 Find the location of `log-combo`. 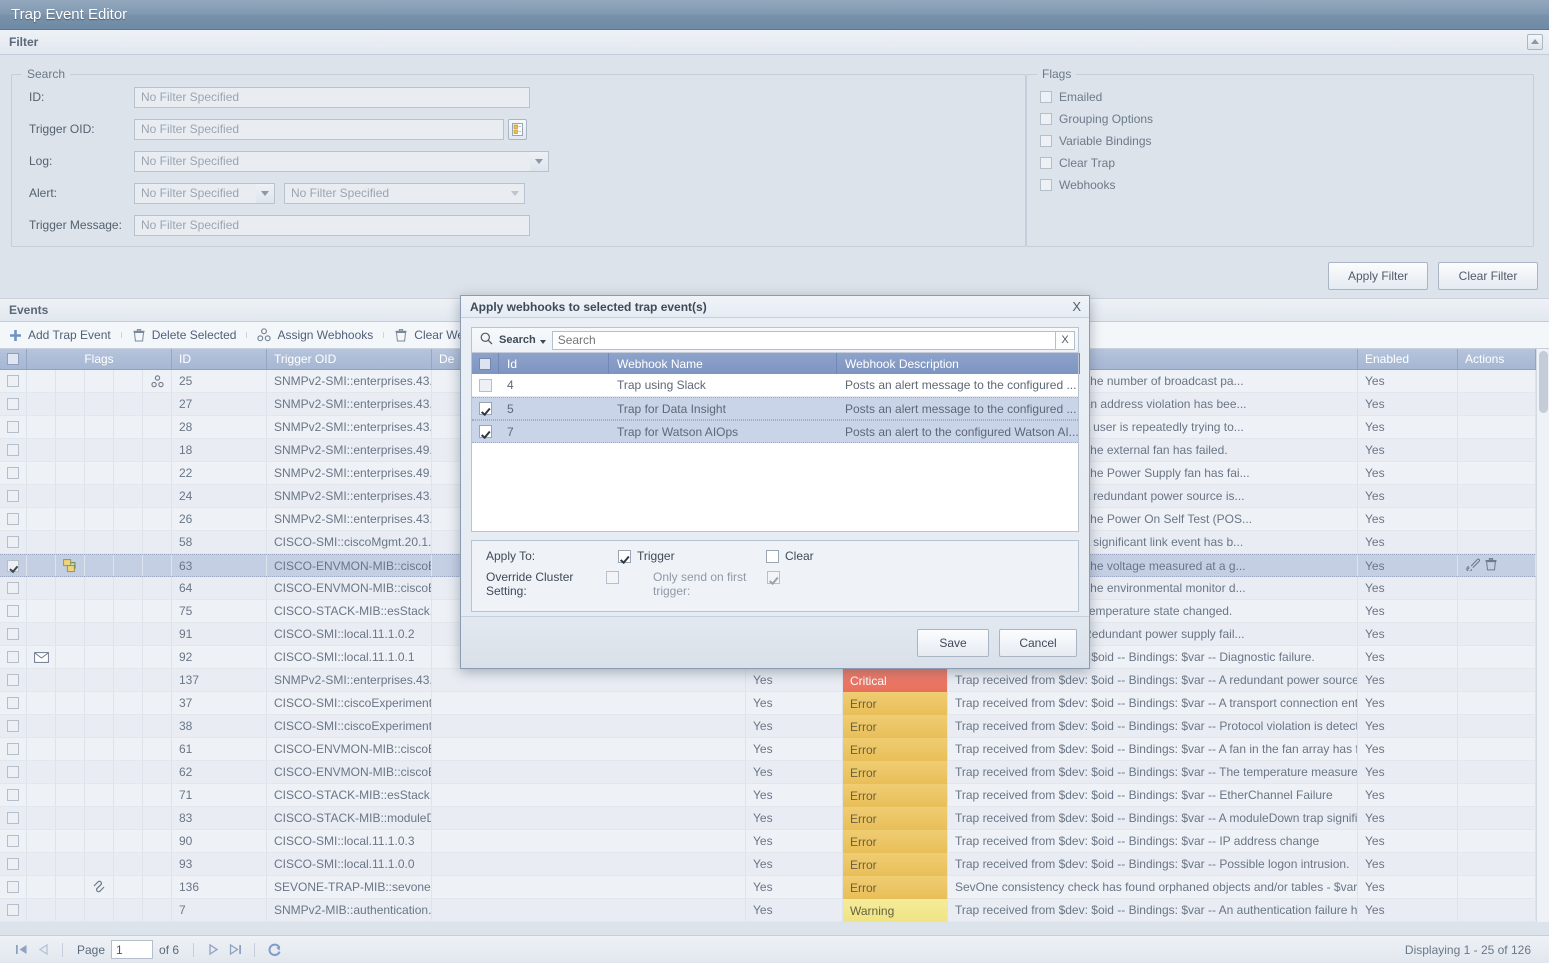

log-combo is located at coordinates (341, 161).